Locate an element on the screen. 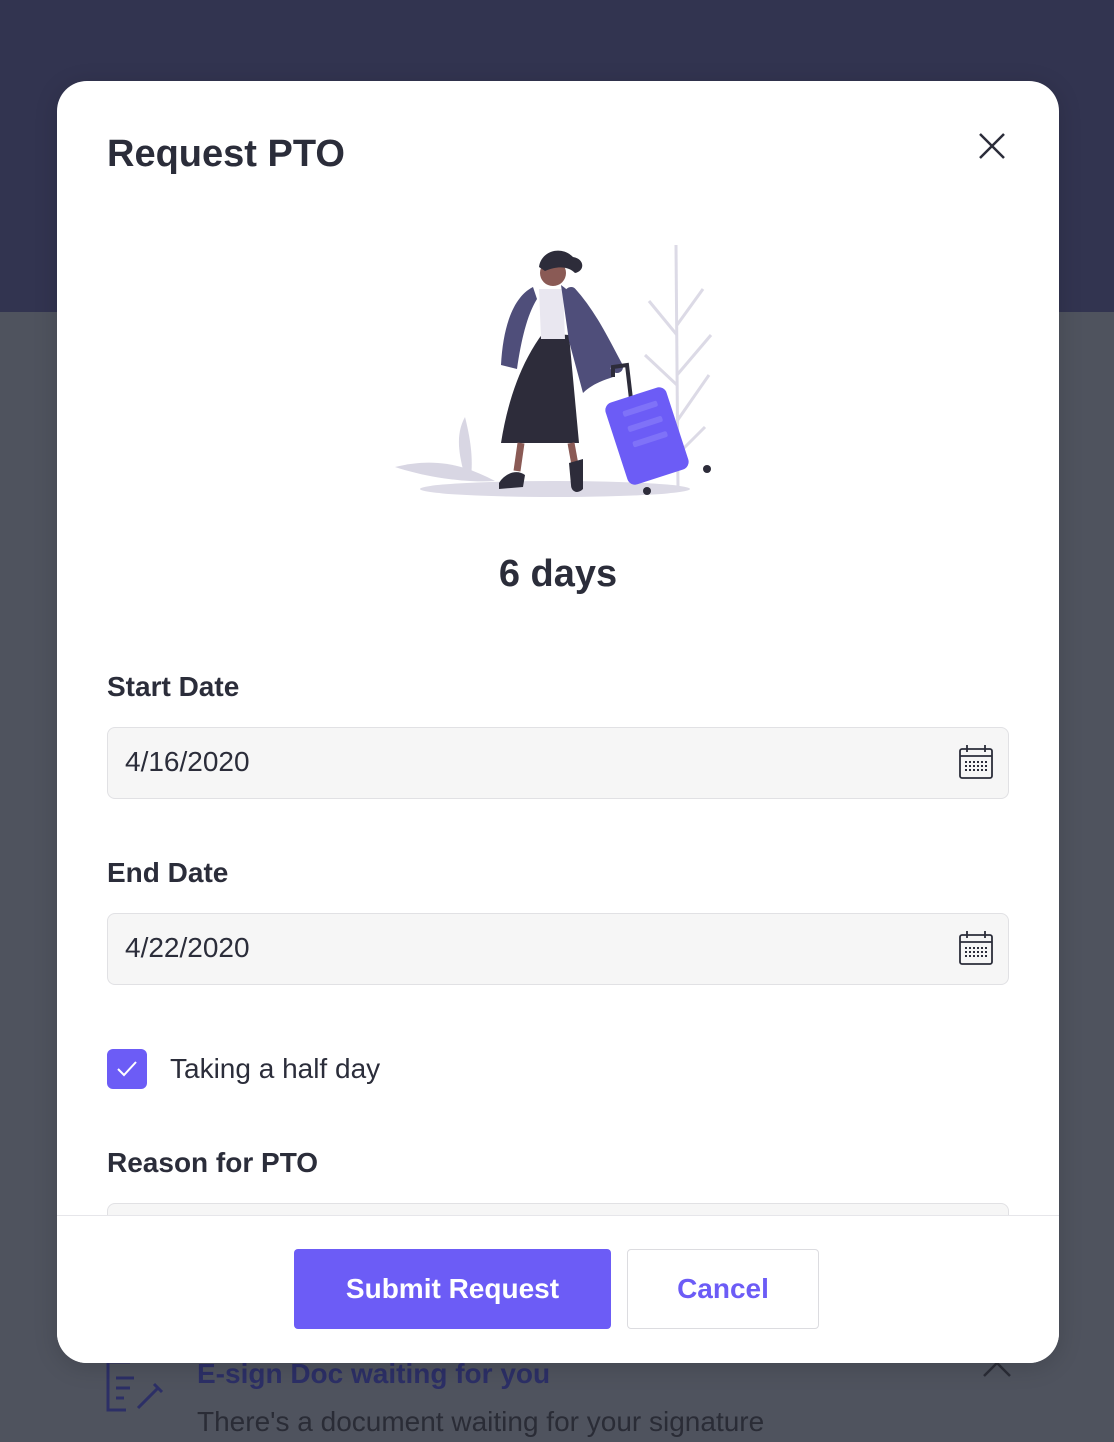 This screenshot has height=1442, width=1114. checkmark-icon is located at coordinates (127, 1069).